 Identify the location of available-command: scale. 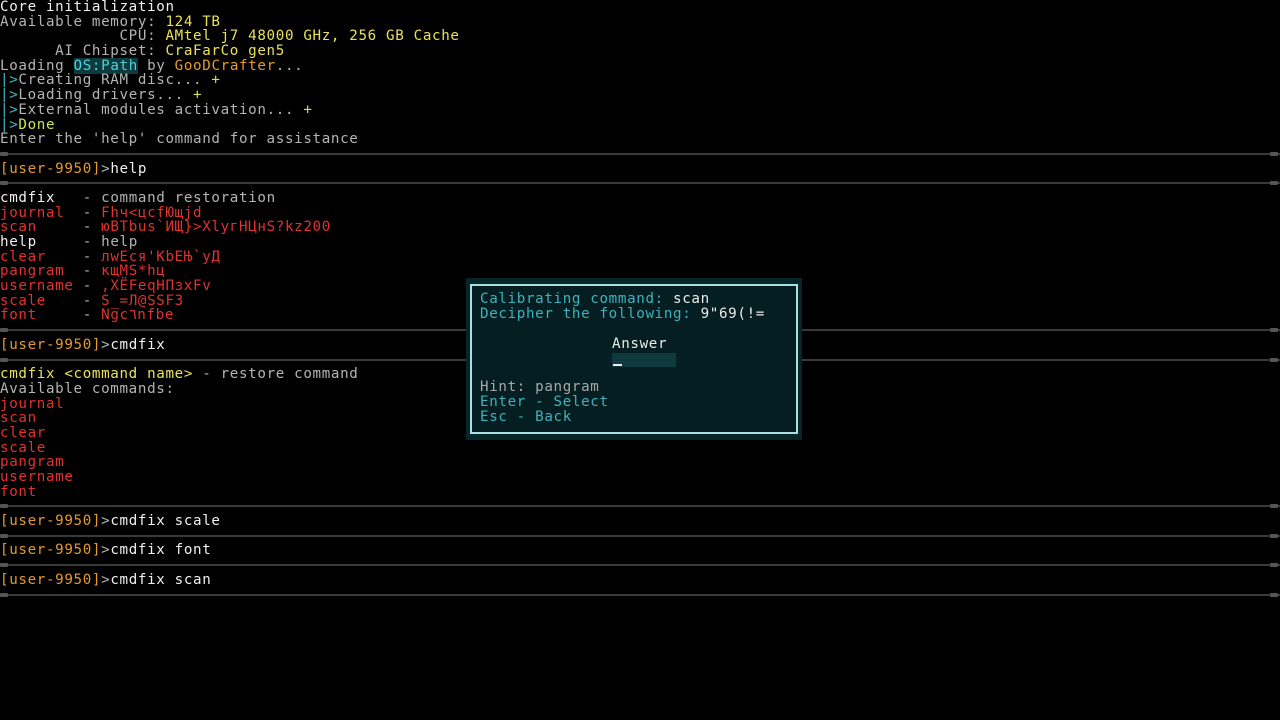
(23, 447).